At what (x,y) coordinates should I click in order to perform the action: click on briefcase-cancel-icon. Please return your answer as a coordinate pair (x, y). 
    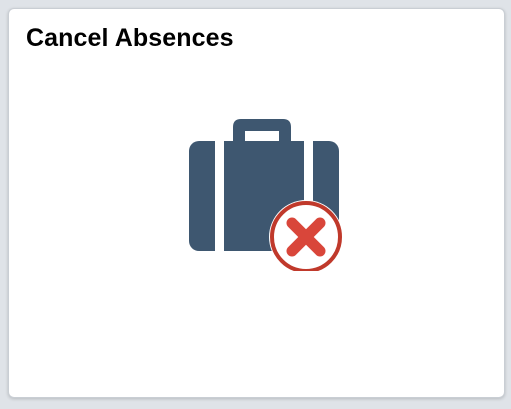
    Looking at the image, I should click on (264, 190).